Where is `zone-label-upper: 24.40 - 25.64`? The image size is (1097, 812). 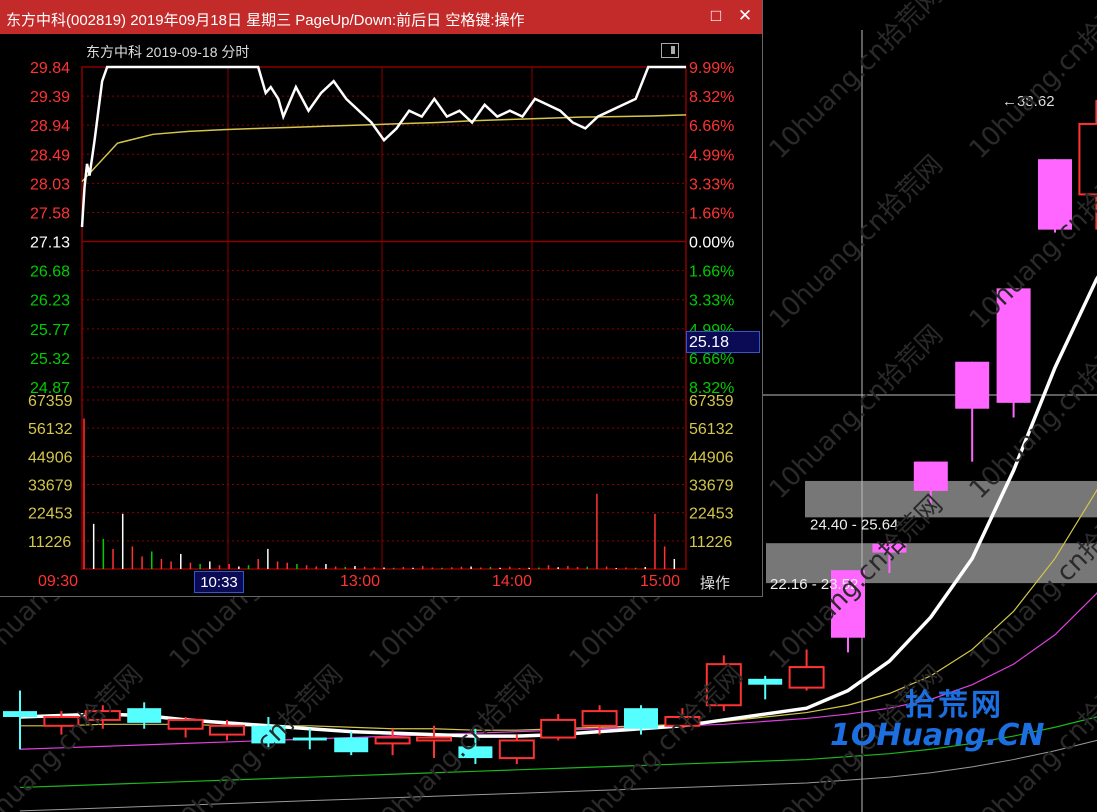
zone-label-upper: 24.40 - 25.64 is located at coordinates (854, 524).